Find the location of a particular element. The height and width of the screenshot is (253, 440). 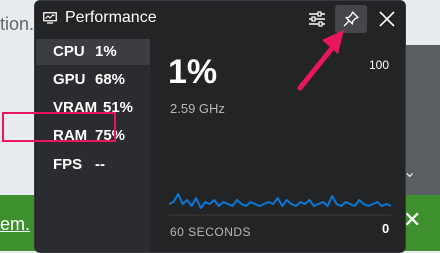

graph-time-label: 60 SECONDS is located at coordinates (211, 232).